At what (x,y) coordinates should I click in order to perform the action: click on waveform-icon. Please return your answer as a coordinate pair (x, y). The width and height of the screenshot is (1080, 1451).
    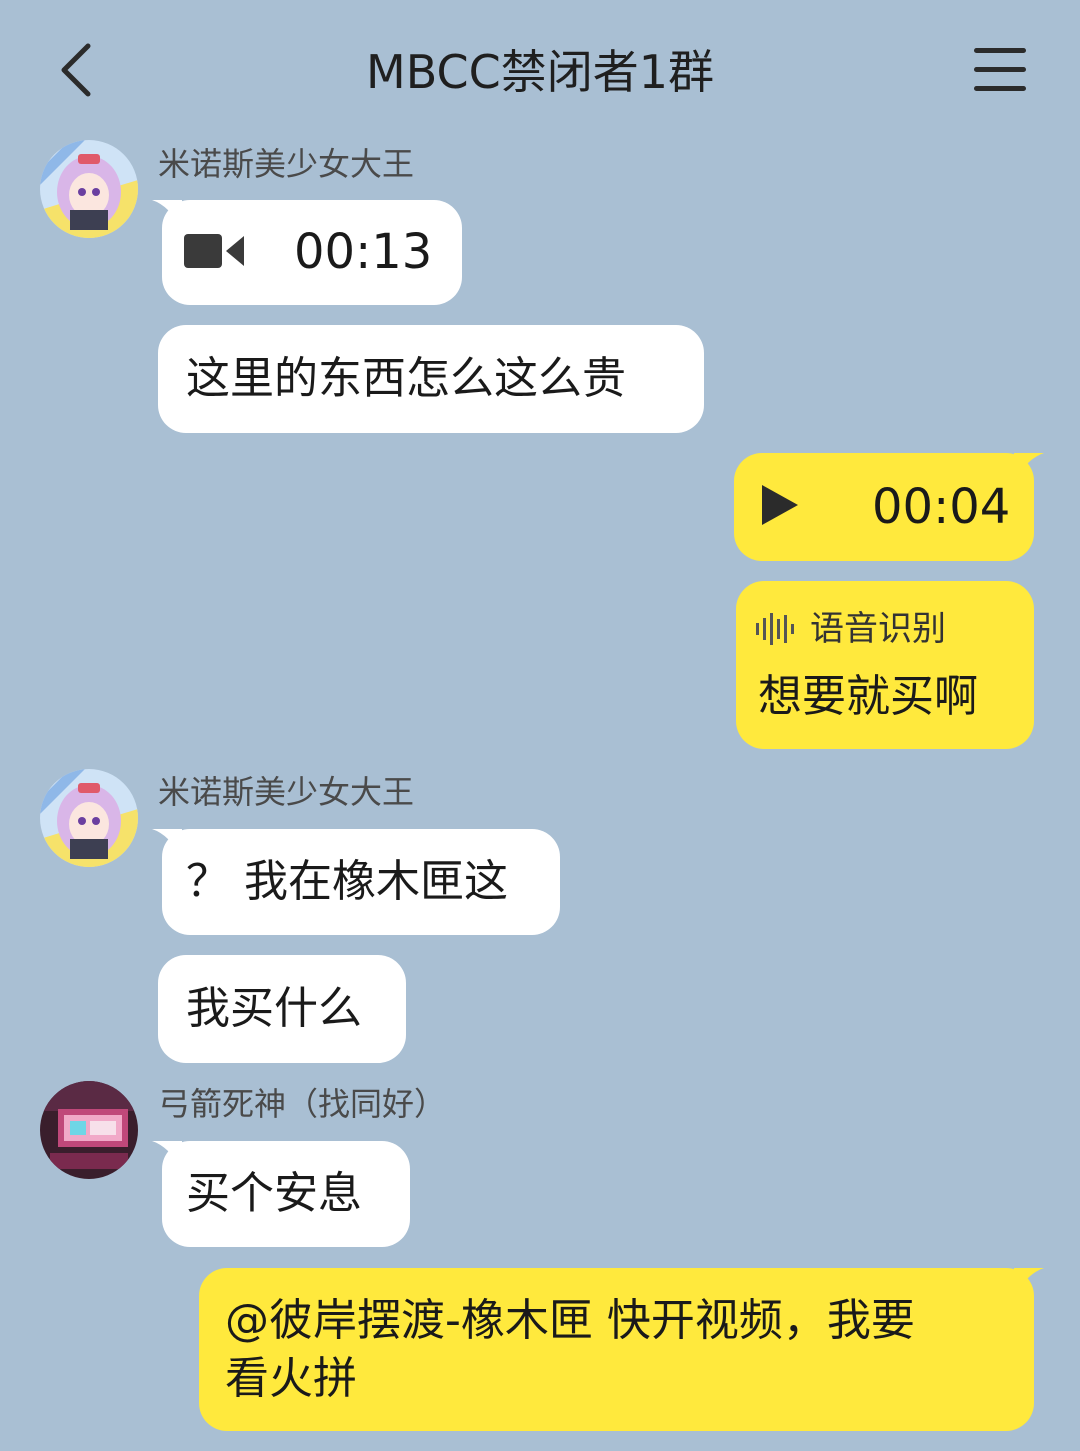
    Looking at the image, I should click on (775, 629).